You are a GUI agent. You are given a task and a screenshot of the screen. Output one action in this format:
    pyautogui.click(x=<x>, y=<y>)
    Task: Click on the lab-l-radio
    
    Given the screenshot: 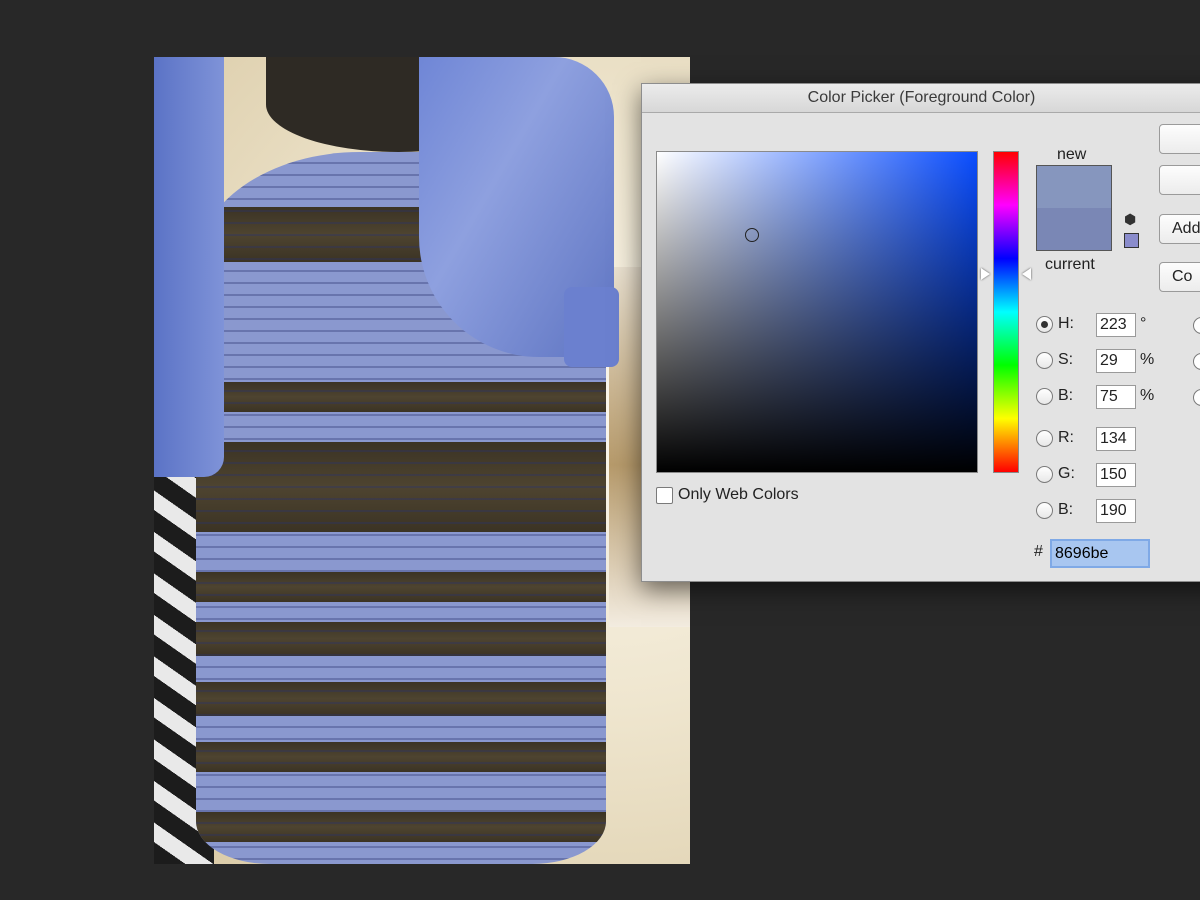 What is the action you would take?
    pyautogui.click(x=1196, y=325)
    